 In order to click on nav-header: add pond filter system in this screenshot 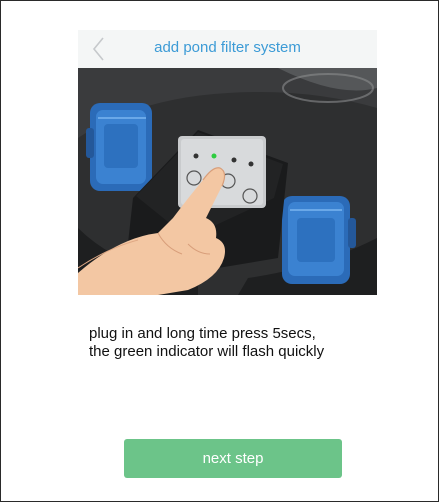, I will do `click(227, 49)`.